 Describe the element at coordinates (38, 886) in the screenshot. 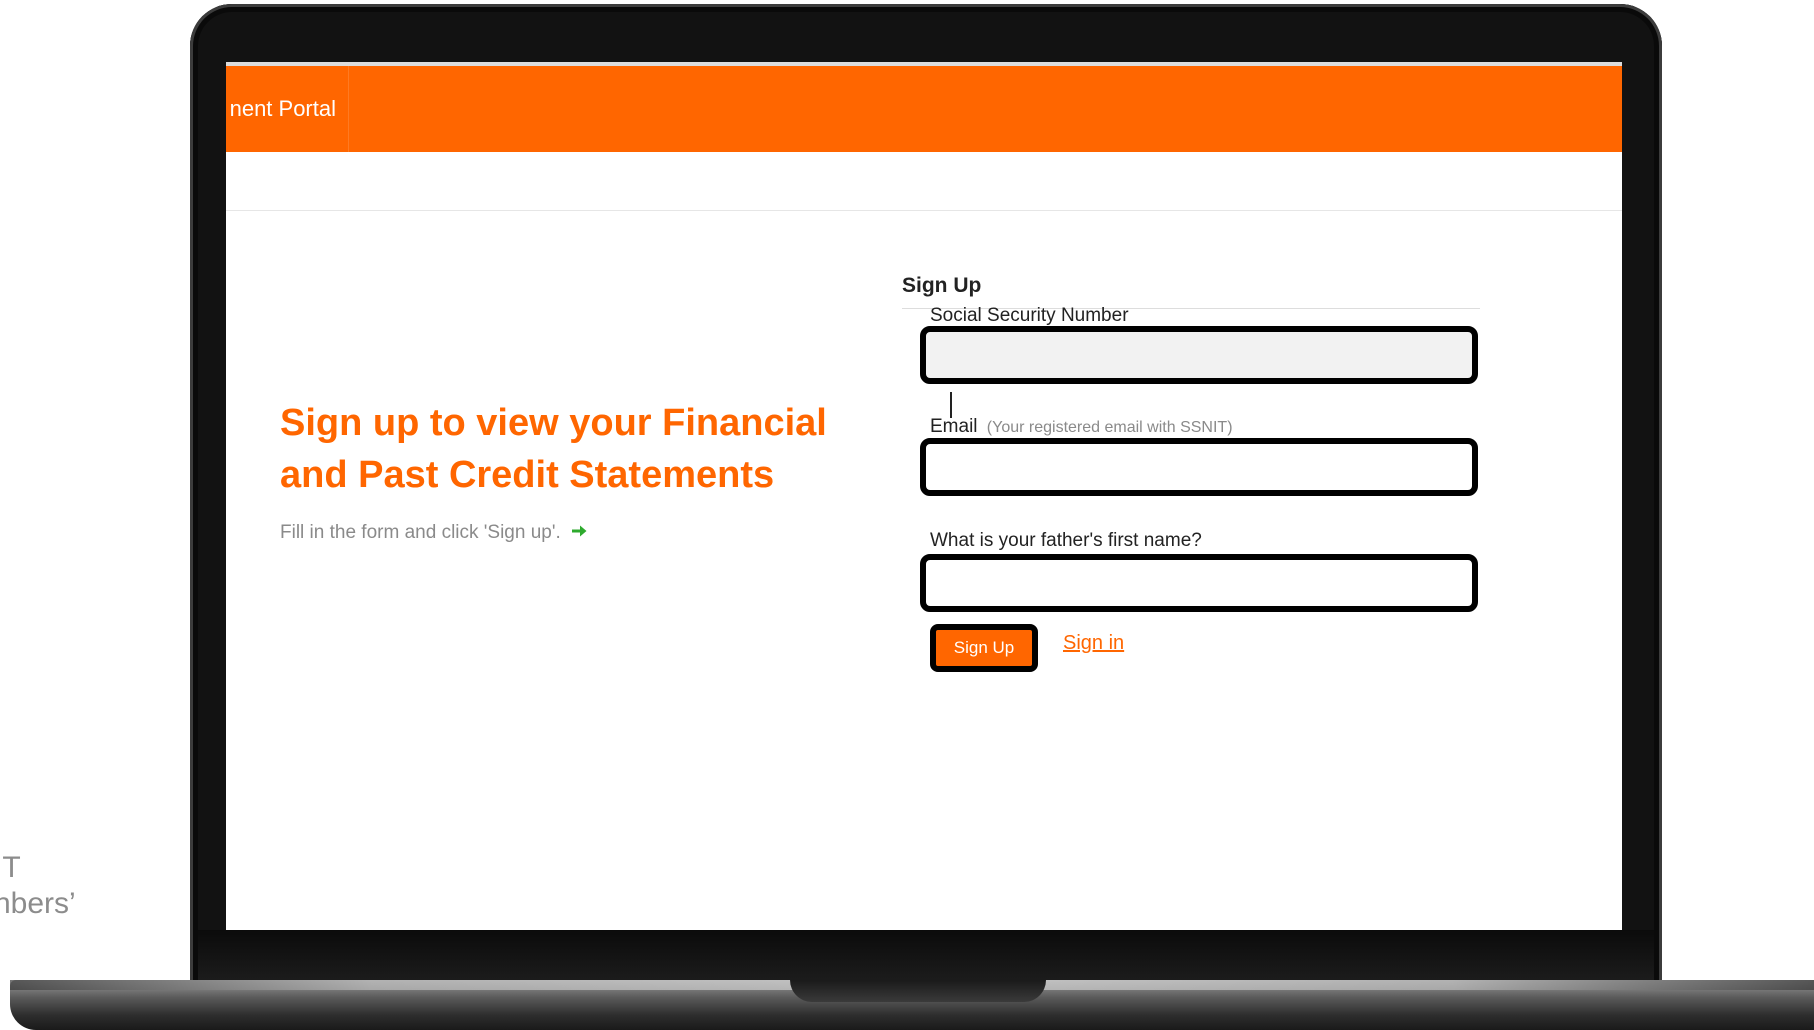

I see `background-caption: IT nbers’` at that location.